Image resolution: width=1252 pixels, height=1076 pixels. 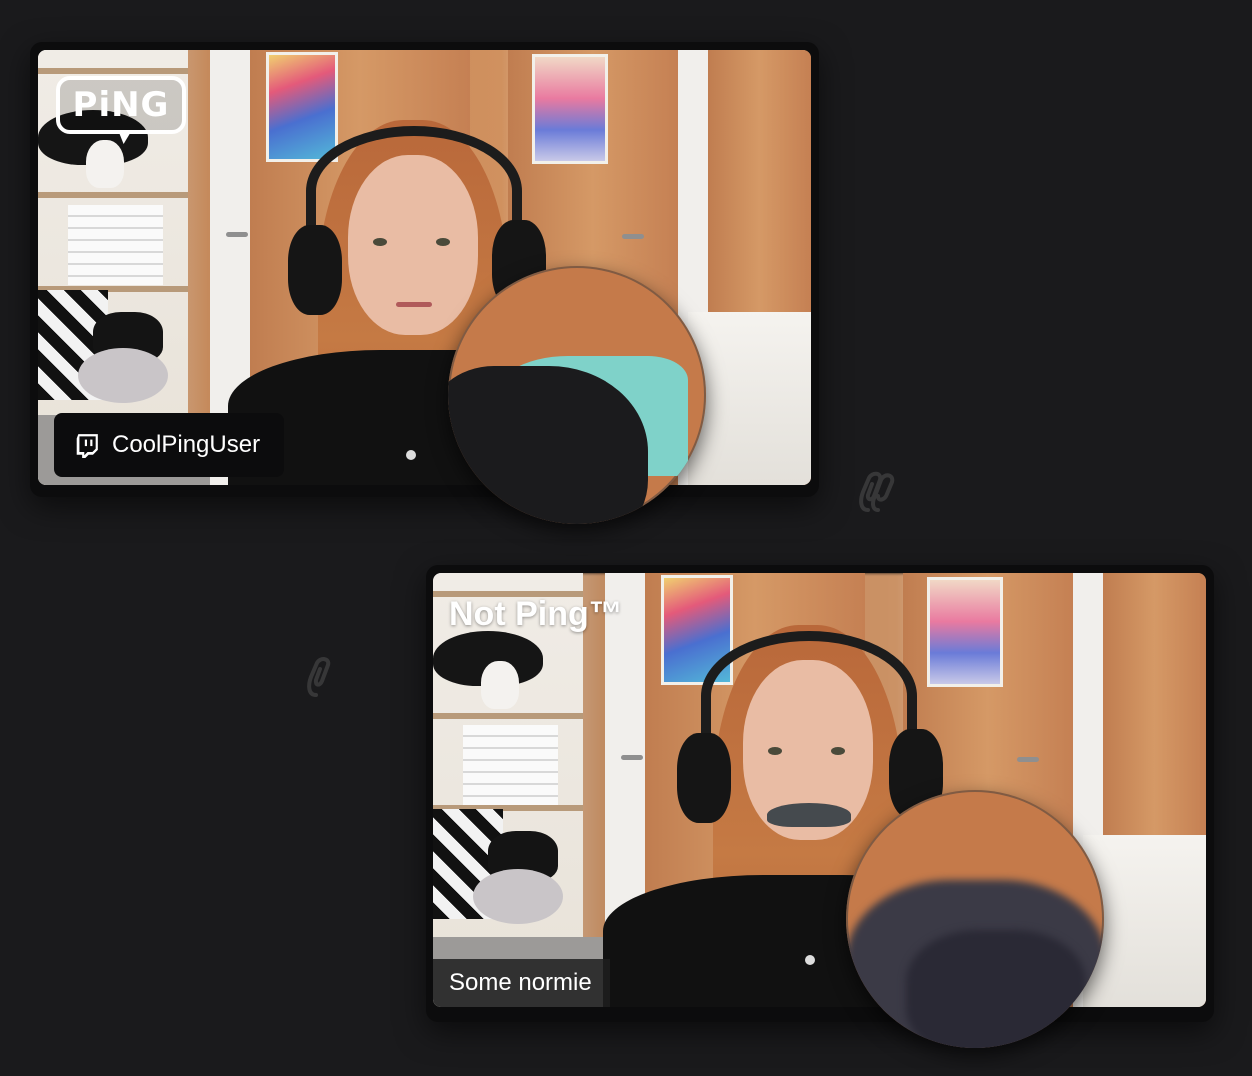 I want to click on mustache-filter, so click(x=809, y=815).